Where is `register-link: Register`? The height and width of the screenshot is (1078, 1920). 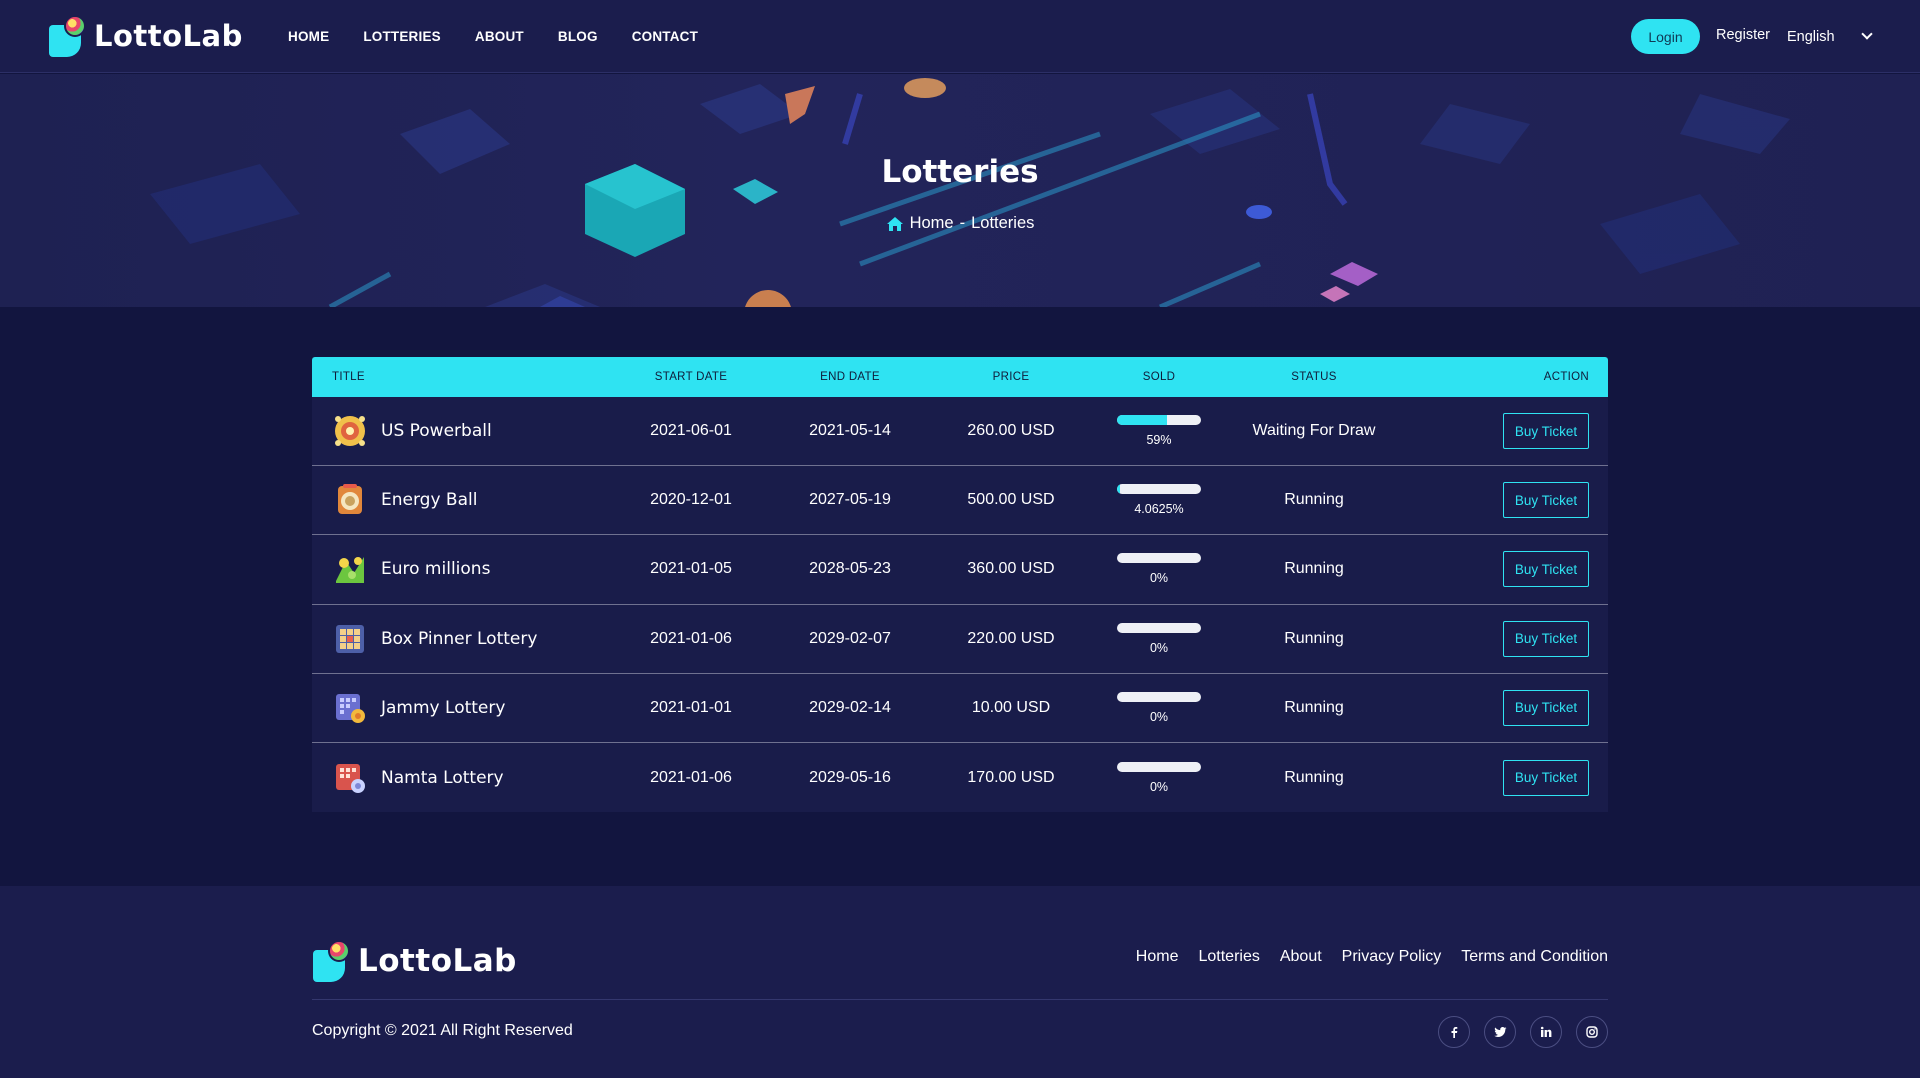 register-link: Register is located at coordinates (1743, 35).